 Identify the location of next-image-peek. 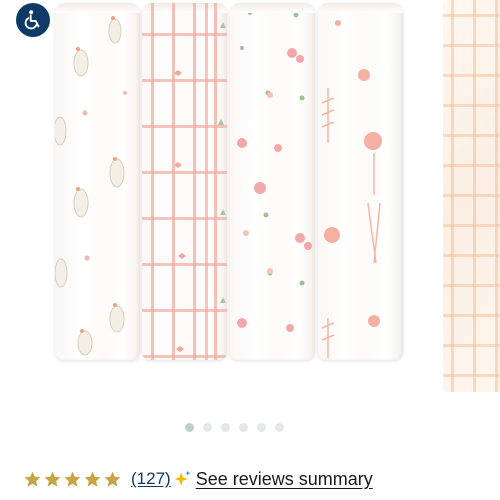
(471, 196).